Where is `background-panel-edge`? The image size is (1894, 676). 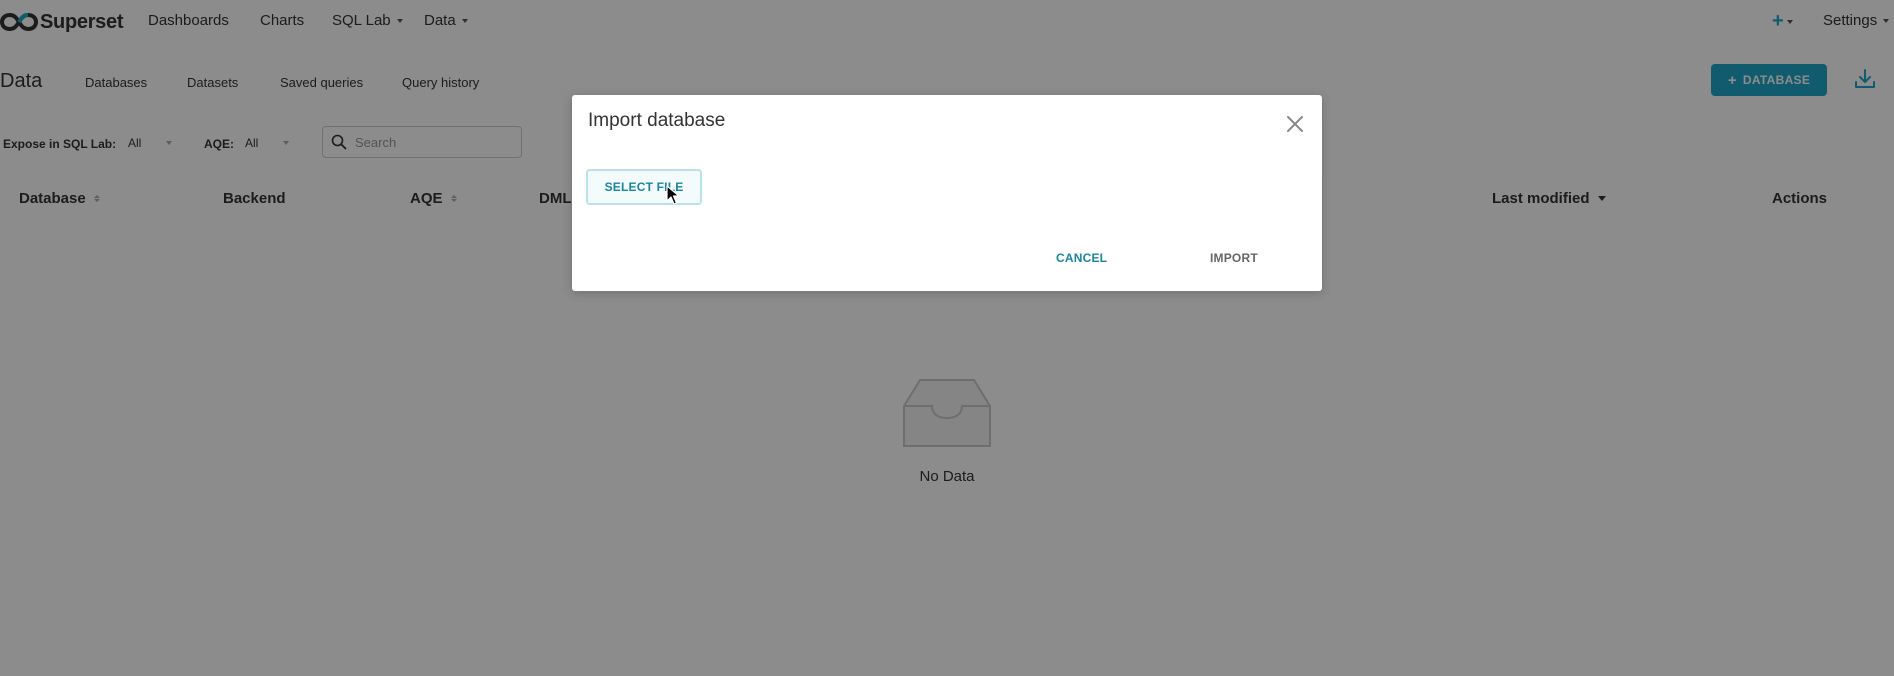
background-panel-edge is located at coordinates (1323, 150).